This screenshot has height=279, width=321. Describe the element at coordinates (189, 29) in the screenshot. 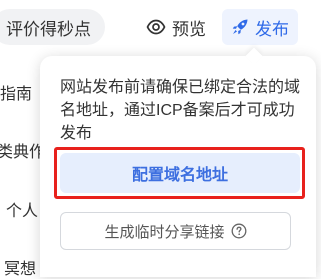

I see `preview-label: 预览` at that location.